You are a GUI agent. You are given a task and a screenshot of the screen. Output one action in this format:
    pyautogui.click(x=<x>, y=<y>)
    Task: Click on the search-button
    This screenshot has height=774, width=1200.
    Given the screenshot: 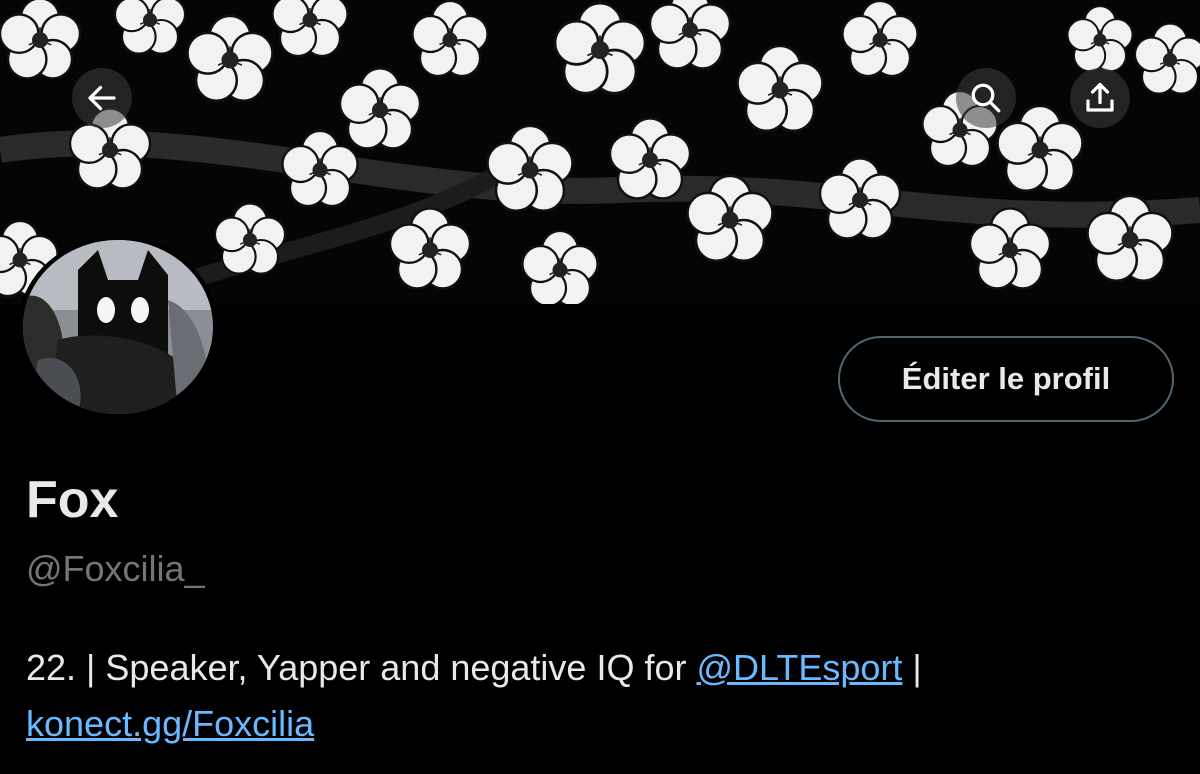 What is the action you would take?
    pyautogui.click(x=986, y=98)
    